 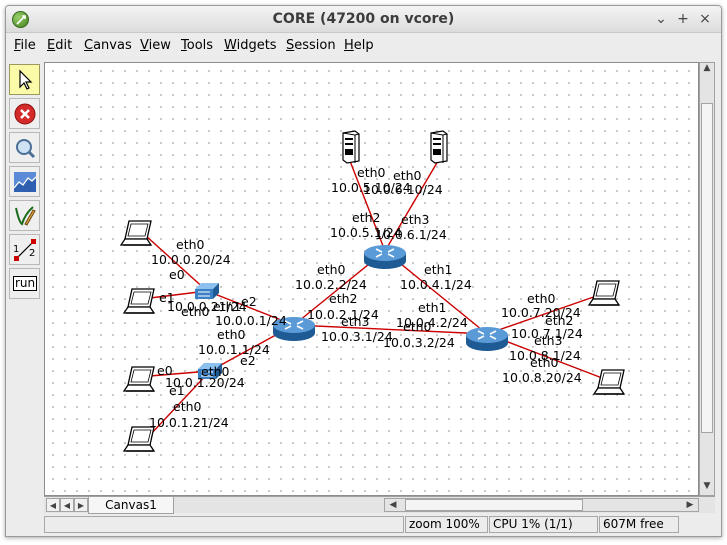 What do you see at coordinates (224, 524) in the screenshot?
I see `status-message` at bounding box center [224, 524].